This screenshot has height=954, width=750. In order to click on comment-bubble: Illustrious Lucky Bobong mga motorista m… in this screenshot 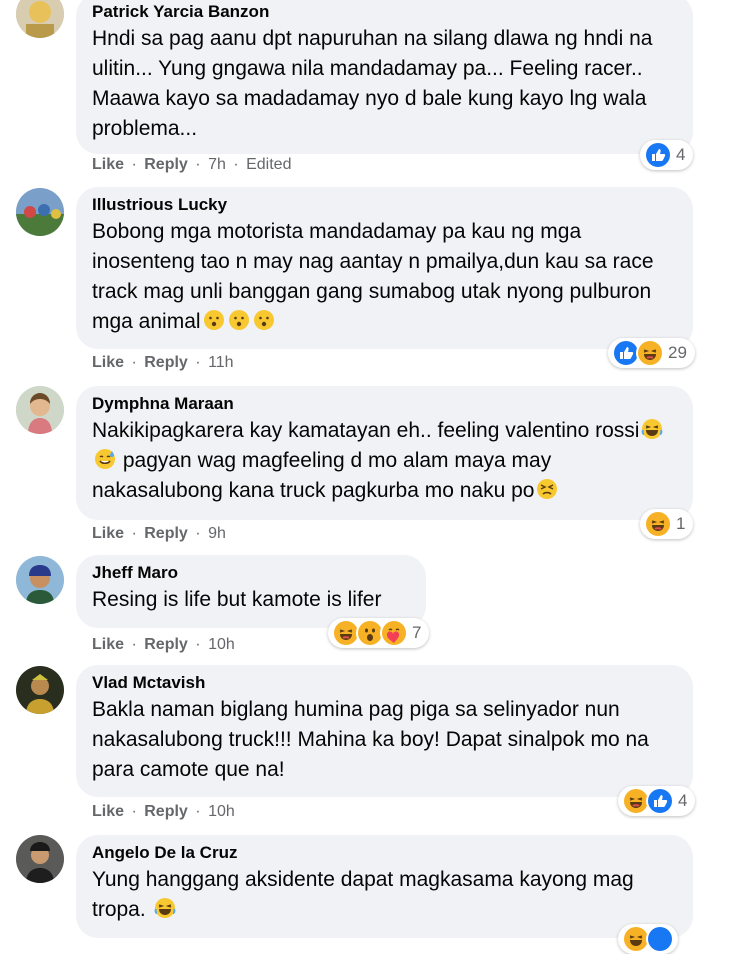, I will do `click(384, 268)`.